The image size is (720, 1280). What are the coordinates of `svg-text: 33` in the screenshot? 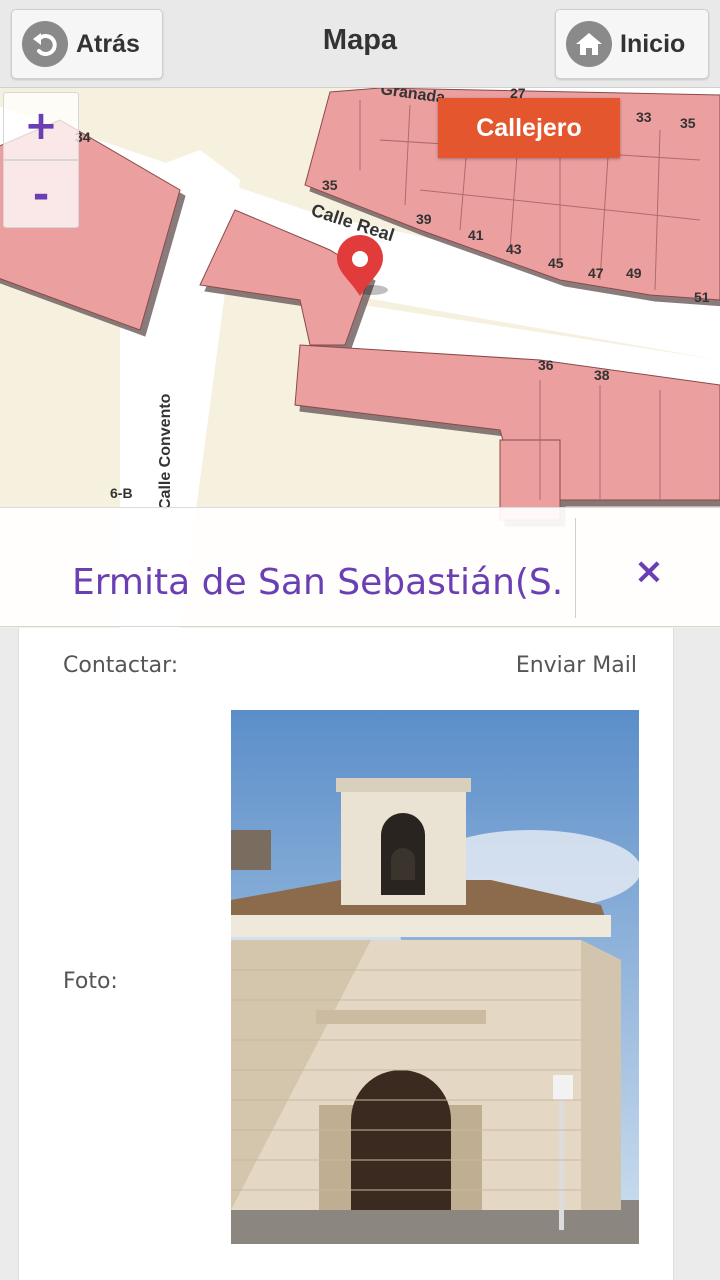 It's located at (644, 117).